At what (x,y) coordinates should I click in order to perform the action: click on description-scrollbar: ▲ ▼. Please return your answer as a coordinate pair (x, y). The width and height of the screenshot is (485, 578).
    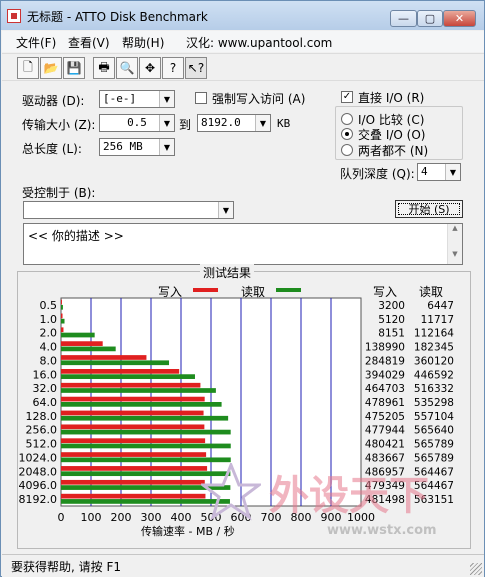
    Looking at the image, I should click on (454, 244).